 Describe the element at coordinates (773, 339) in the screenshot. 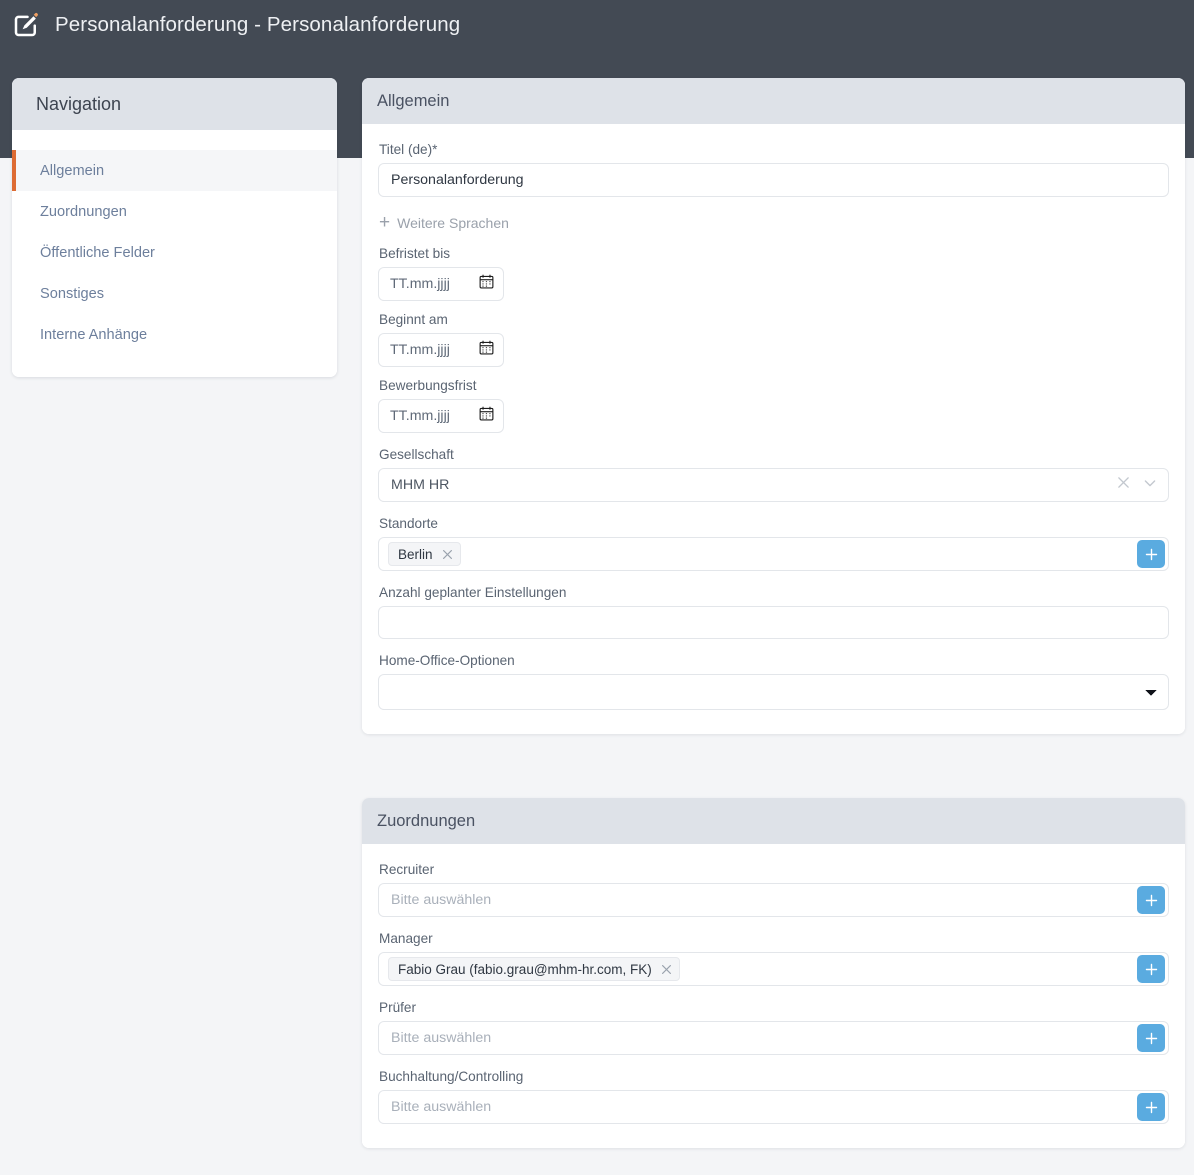

I see `field-beginnt-am: Beginnt am TT.mm.jjjj` at that location.